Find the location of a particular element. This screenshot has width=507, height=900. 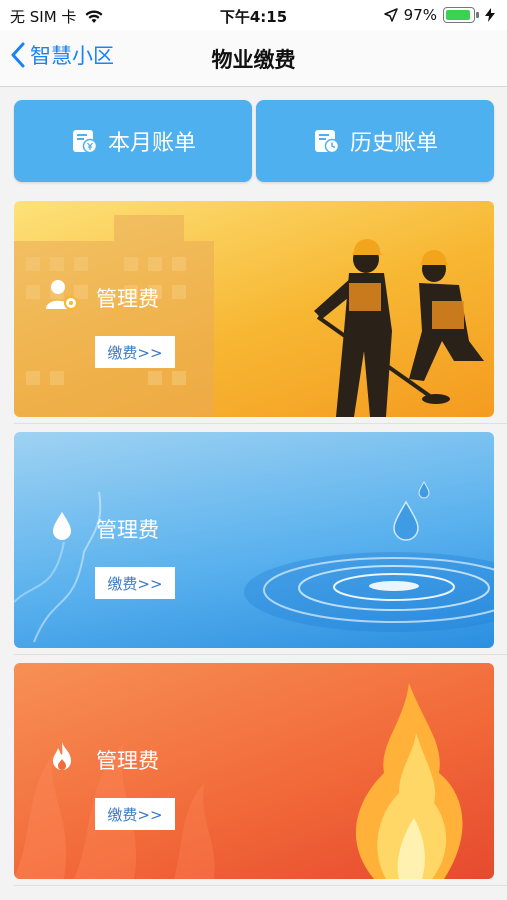

workers-illustration is located at coordinates (399, 328).